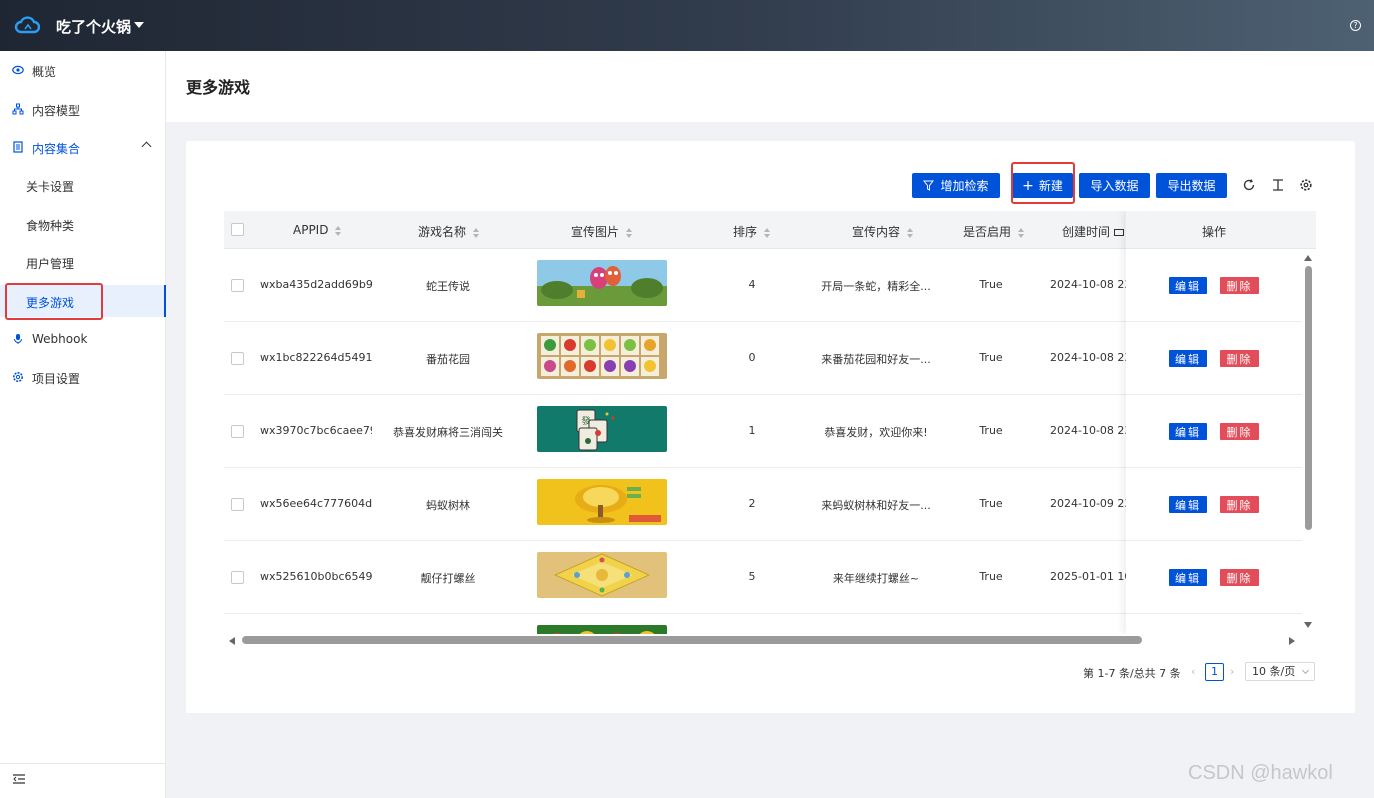 The height and width of the screenshot is (798, 1374). Describe the element at coordinates (1260, 773) in the screenshot. I see `watermark: CSDN @hawkol` at that location.